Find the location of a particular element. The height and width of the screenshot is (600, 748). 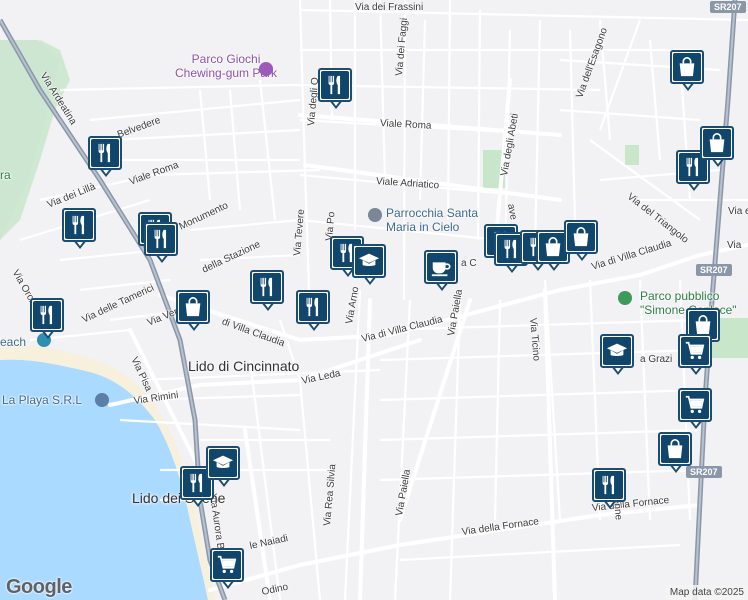

poi-parrocchia: Parrocchia Santa Maria in Cielo is located at coordinates (432, 220).